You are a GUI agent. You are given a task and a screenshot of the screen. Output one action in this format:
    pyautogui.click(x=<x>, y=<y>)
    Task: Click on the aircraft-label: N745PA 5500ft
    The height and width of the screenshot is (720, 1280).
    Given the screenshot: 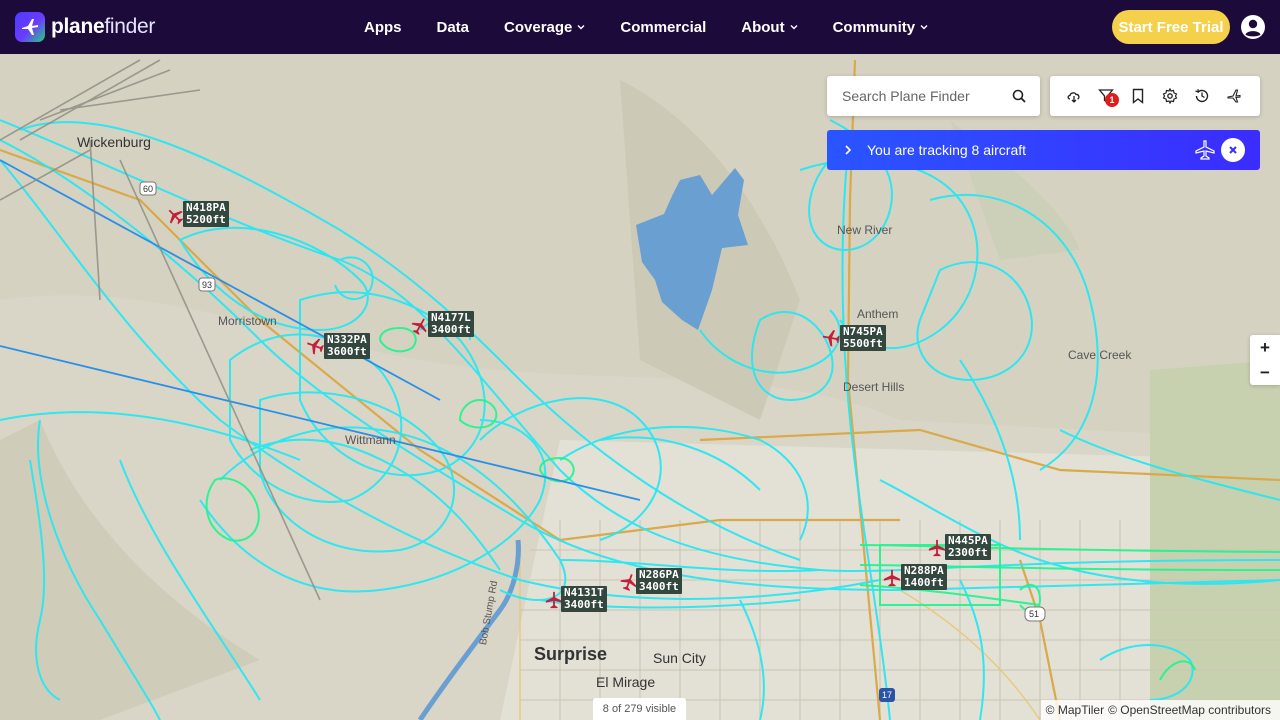 What is the action you would take?
    pyautogui.click(x=863, y=338)
    